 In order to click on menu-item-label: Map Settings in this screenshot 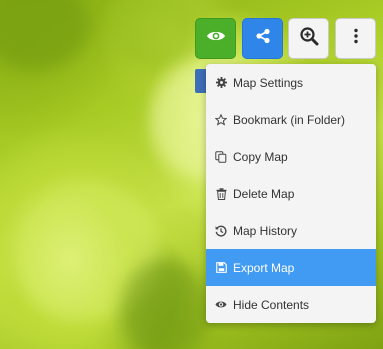, I will do `click(268, 82)`.